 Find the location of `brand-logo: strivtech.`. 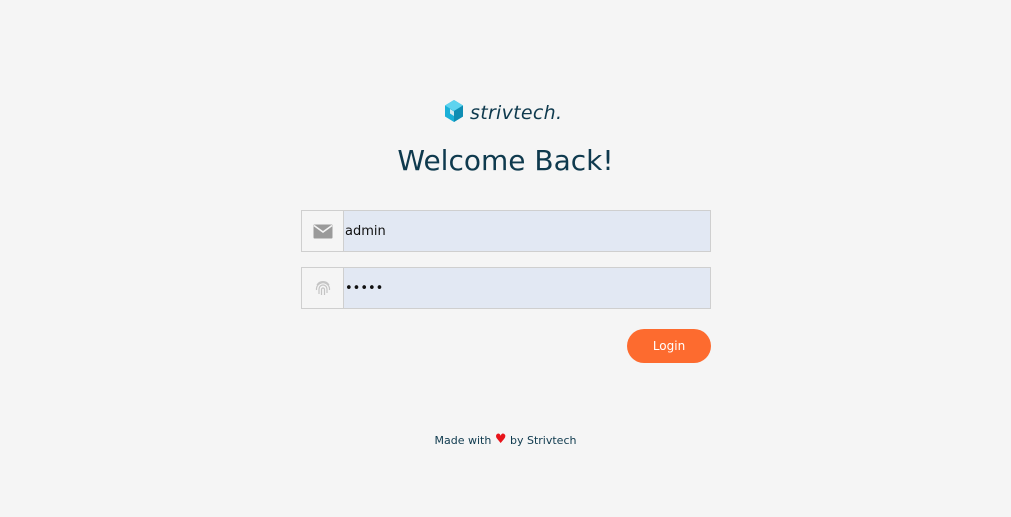

brand-logo: strivtech. is located at coordinates (503, 113).